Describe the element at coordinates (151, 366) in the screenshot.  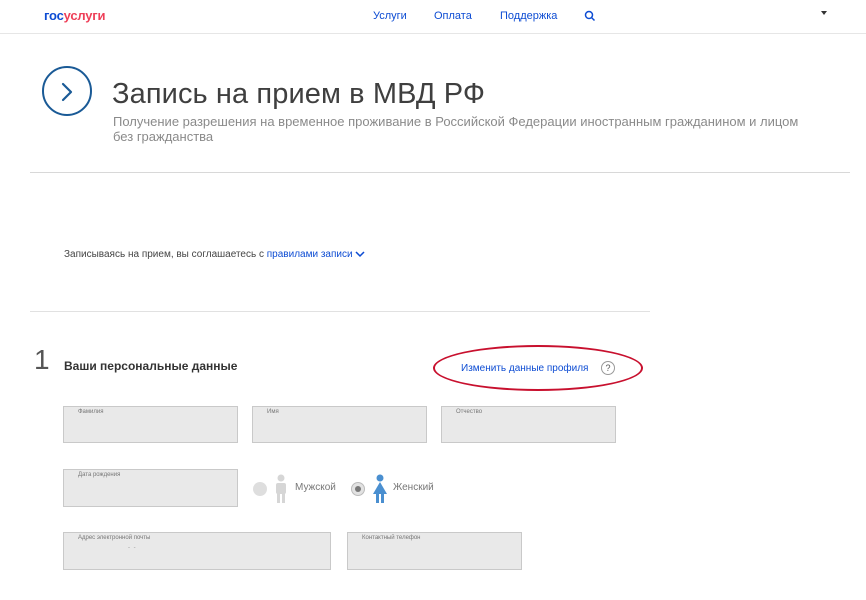
I see `step-title: Ваши персональные данные` at that location.